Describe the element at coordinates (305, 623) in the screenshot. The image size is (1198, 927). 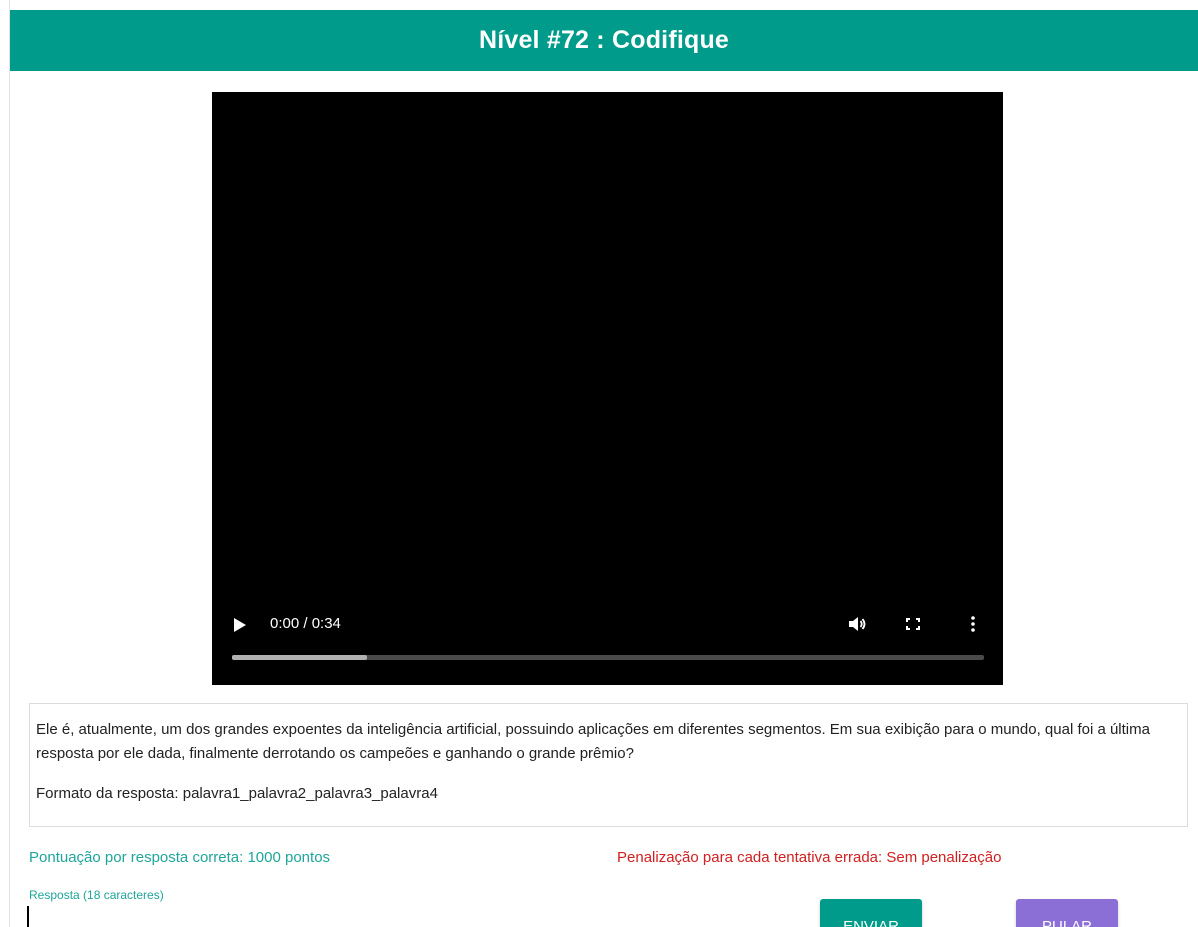
I see `video-time: 0:00 / 0:34` at that location.